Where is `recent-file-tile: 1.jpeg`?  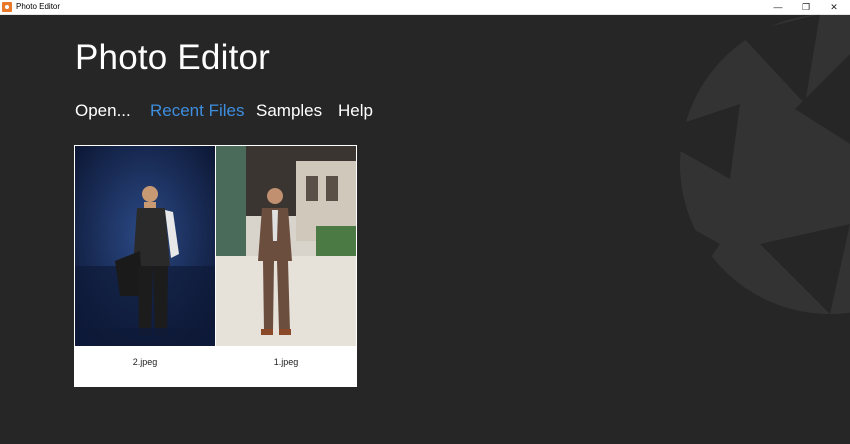
recent-file-tile: 1.jpeg is located at coordinates (286, 266).